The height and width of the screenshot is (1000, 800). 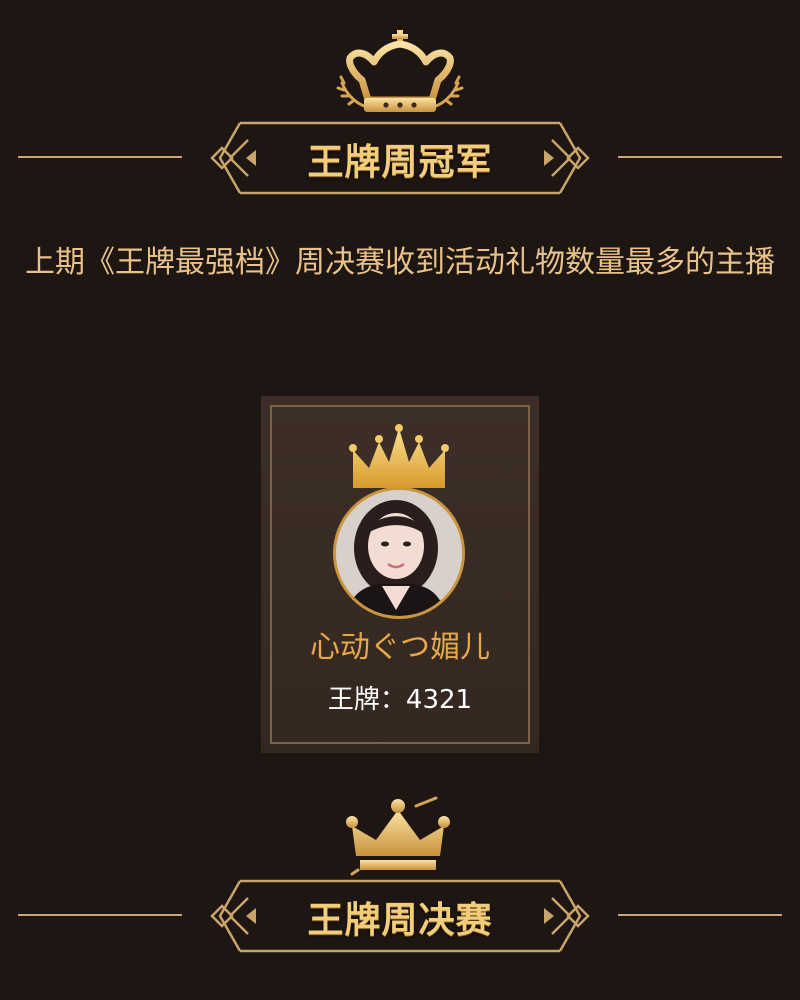 I want to click on section-banner-weekly-champion: 王牌周冠军, so click(x=400, y=158).